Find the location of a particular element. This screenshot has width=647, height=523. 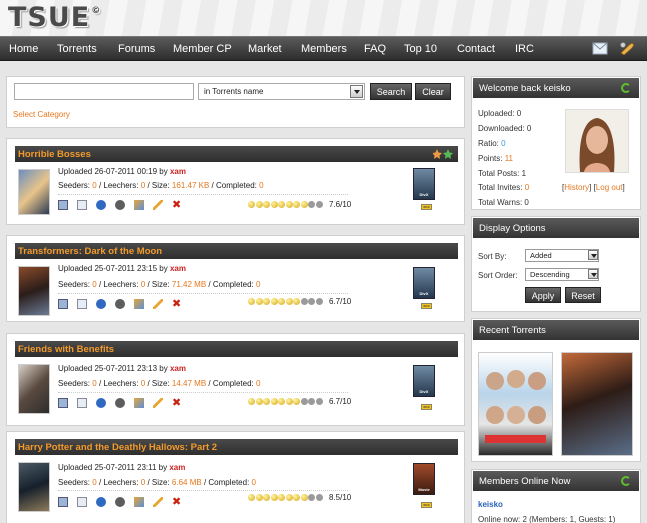

apply-button: Apply is located at coordinates (543, 295).